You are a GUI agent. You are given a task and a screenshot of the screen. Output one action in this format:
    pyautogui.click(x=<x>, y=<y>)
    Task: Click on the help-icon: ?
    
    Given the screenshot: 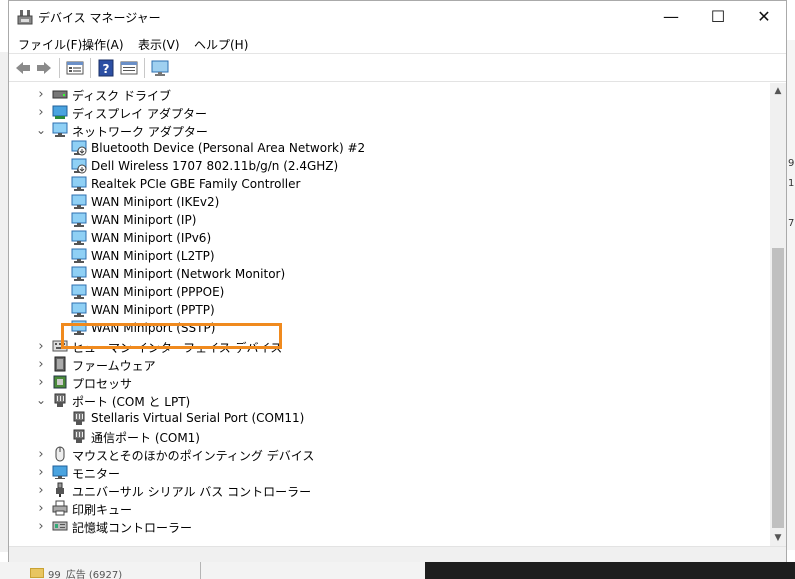 What is the action you would take?
    pyautogui.click(x=106, y=68)
    